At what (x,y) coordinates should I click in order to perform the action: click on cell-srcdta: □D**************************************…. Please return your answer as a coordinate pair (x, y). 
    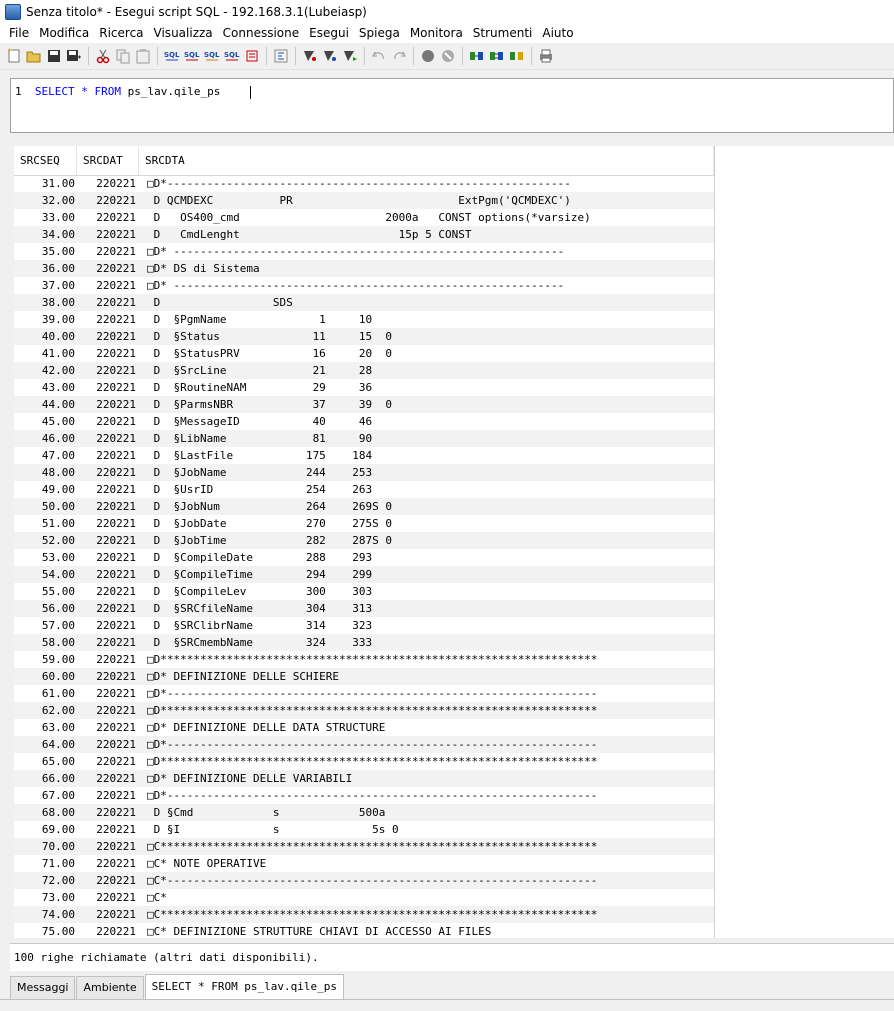
    Looking at the image, I should click on (426, 710).